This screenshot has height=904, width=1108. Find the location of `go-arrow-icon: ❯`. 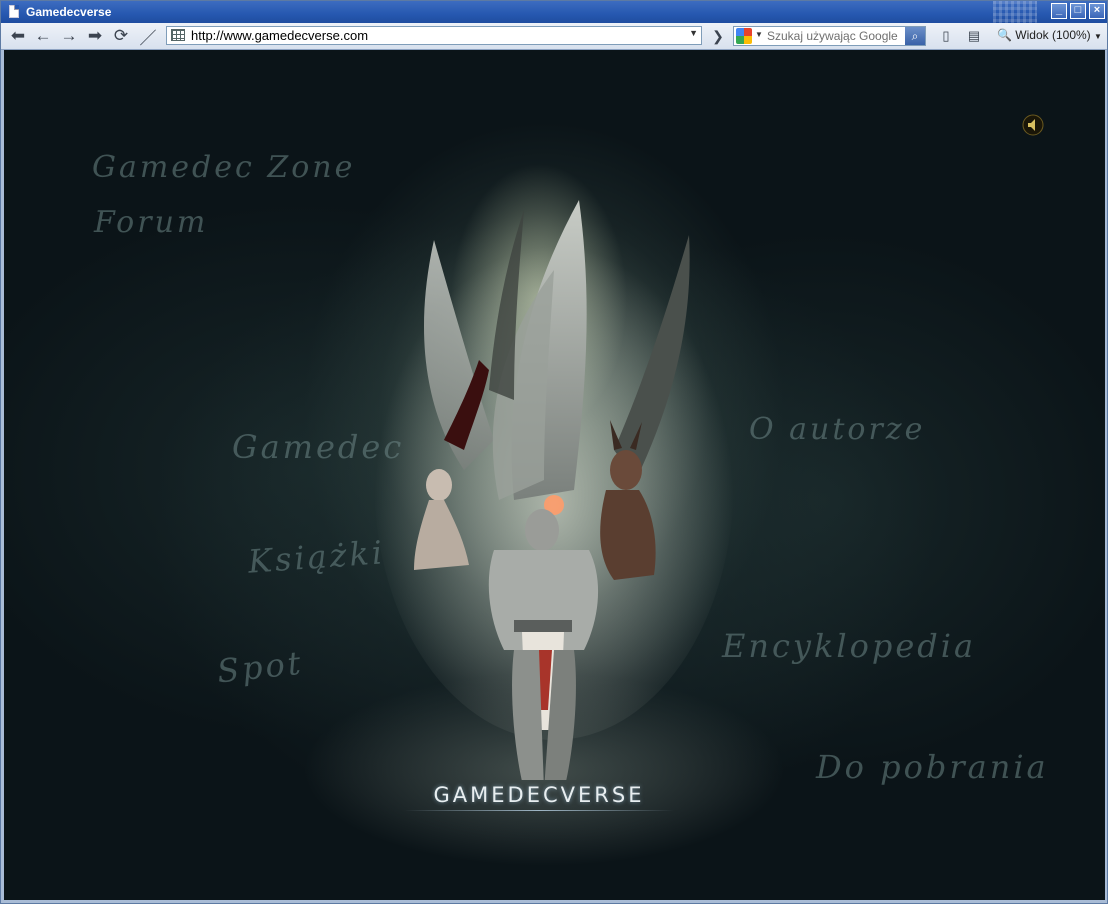

go-arrow-icon: ❯ is located at coordinates (718, 36).